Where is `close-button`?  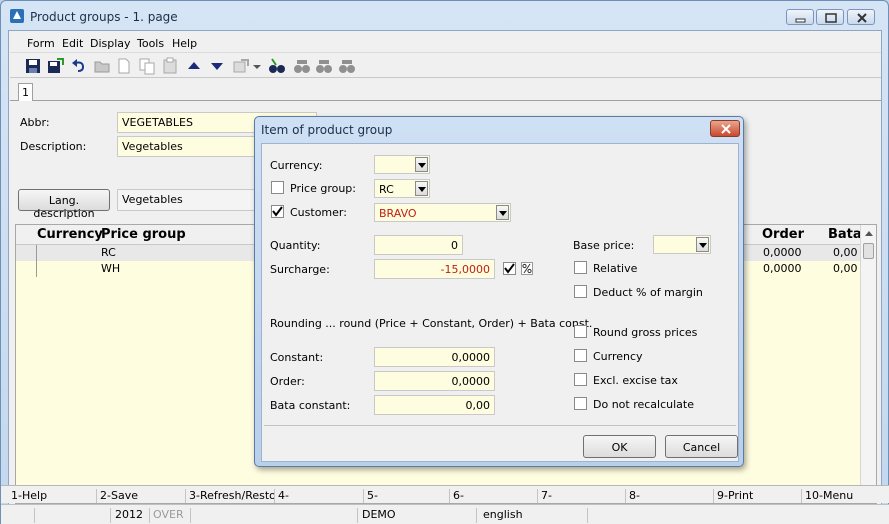 close-button is located at coordinates (861, 17).